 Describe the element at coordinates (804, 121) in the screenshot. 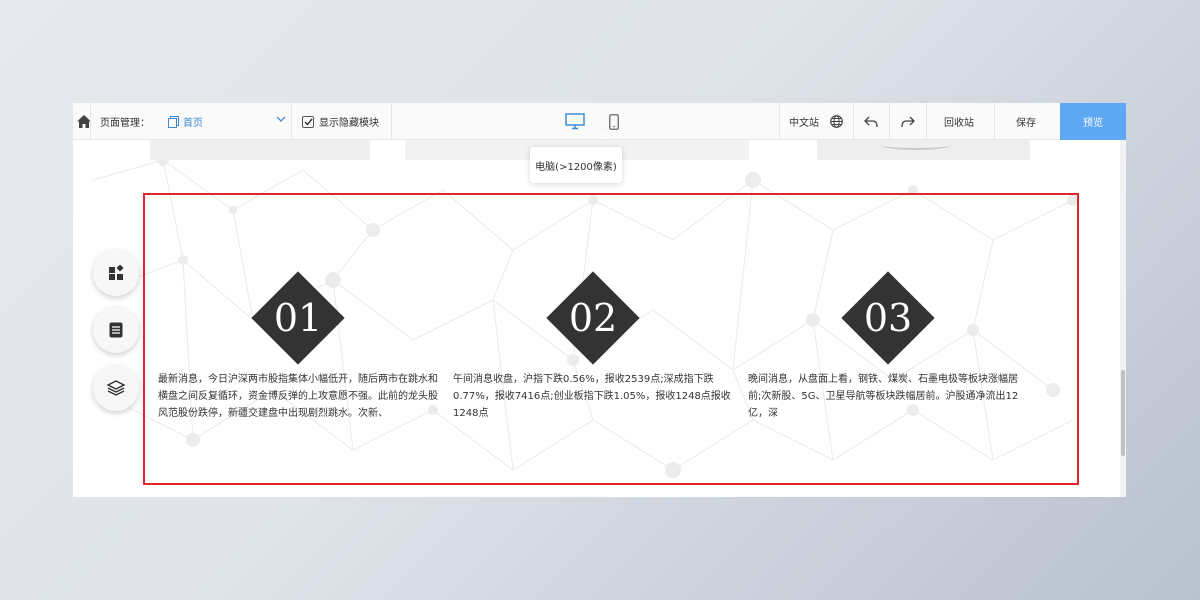

I see `language-switch: 中文站` at that location.